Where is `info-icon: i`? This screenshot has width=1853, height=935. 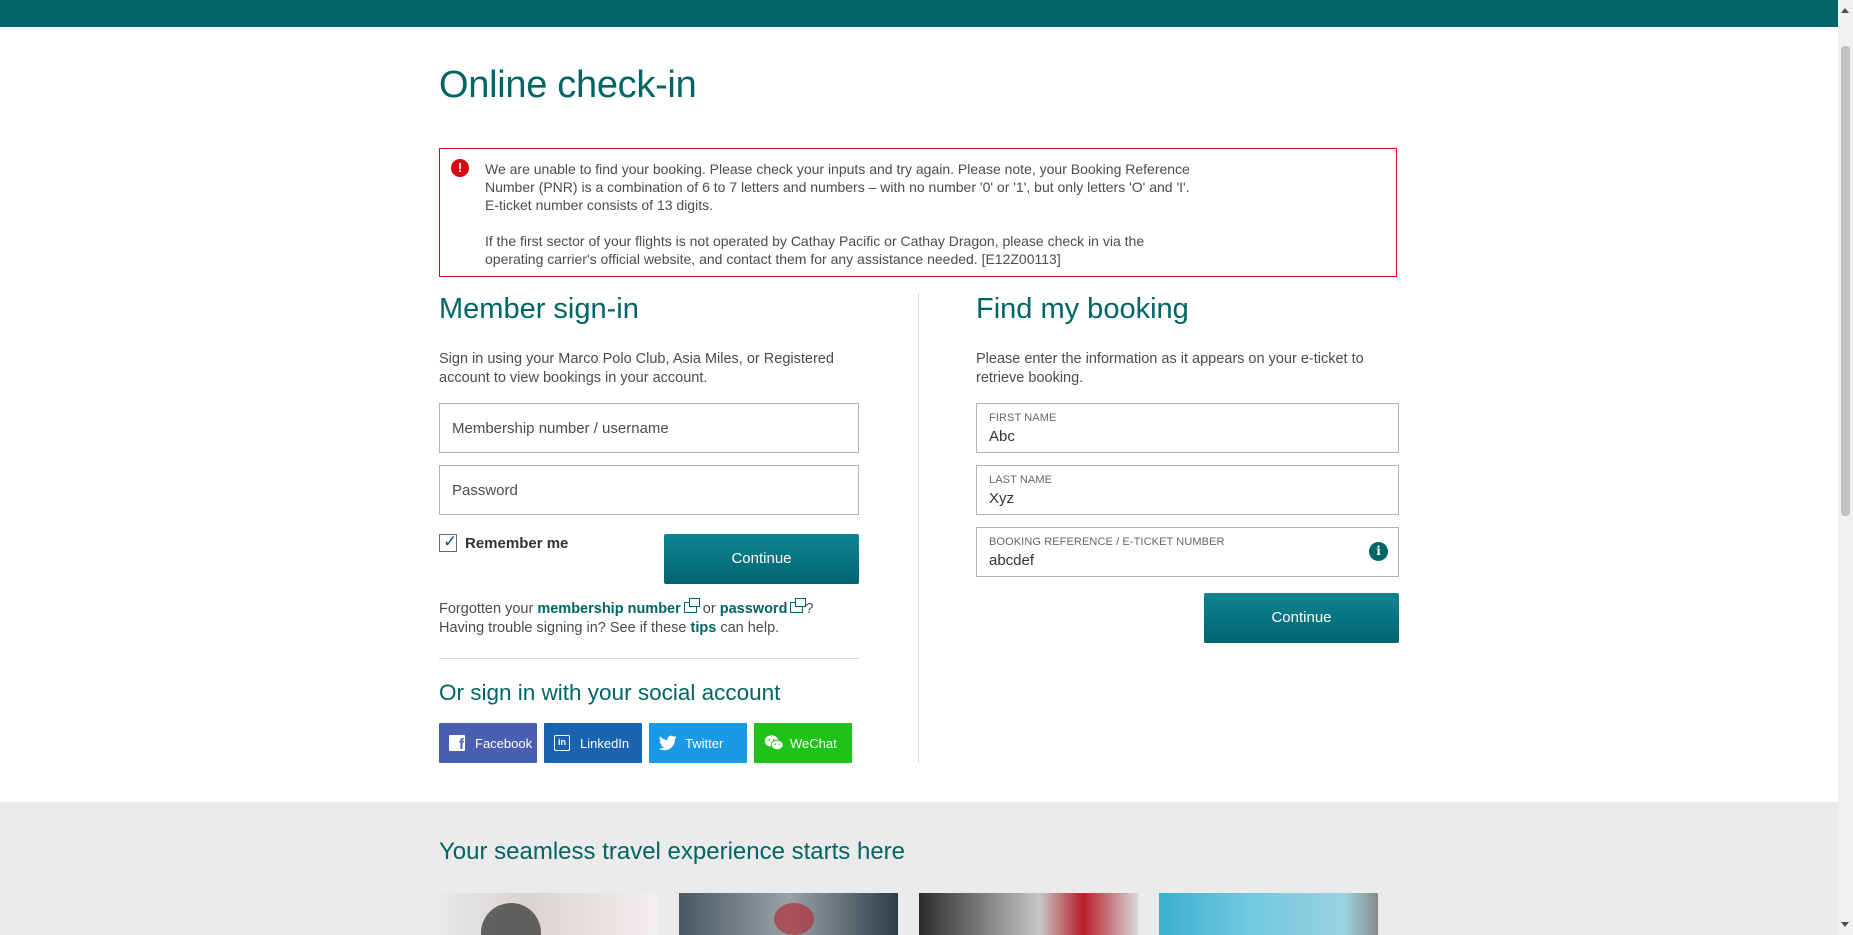 info-icon: i is located at coordinates (1378, 551).